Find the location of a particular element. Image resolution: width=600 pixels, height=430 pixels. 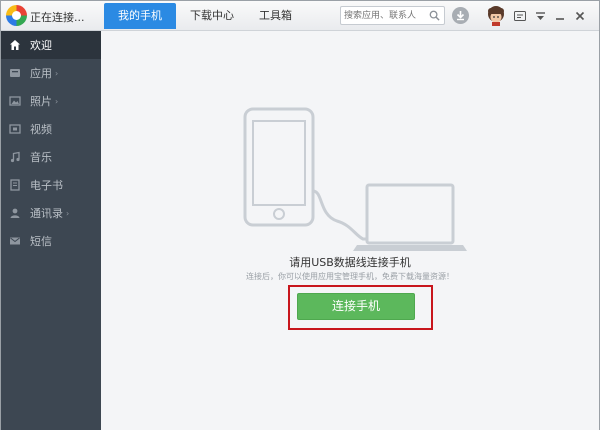

connect-prompt-title: 请用USB数据线连接手机 is located at coordinates (350, 262).